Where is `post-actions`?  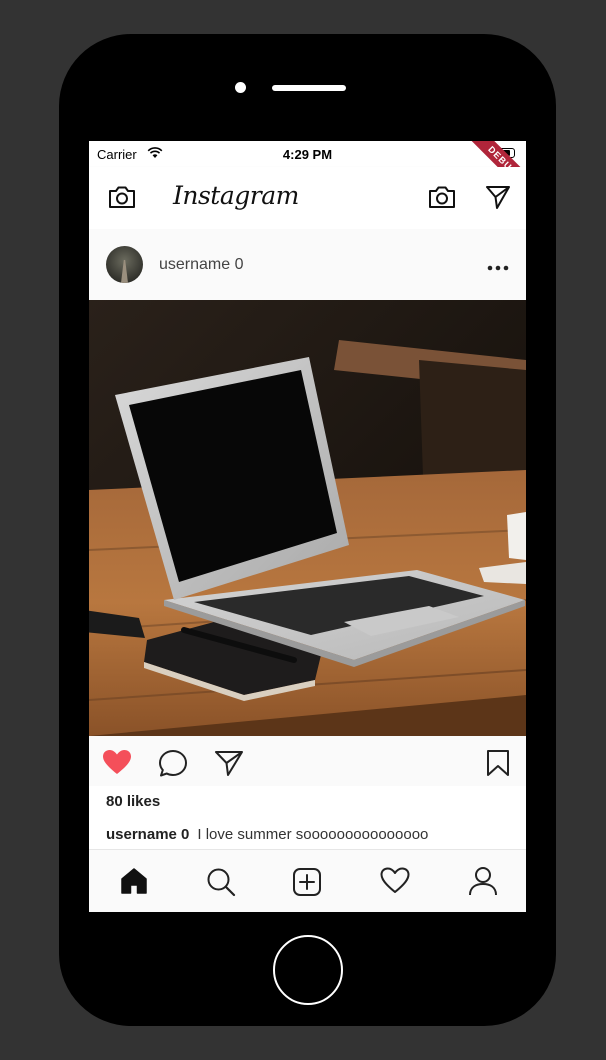
post-actions is located at coordinates (307, 761).